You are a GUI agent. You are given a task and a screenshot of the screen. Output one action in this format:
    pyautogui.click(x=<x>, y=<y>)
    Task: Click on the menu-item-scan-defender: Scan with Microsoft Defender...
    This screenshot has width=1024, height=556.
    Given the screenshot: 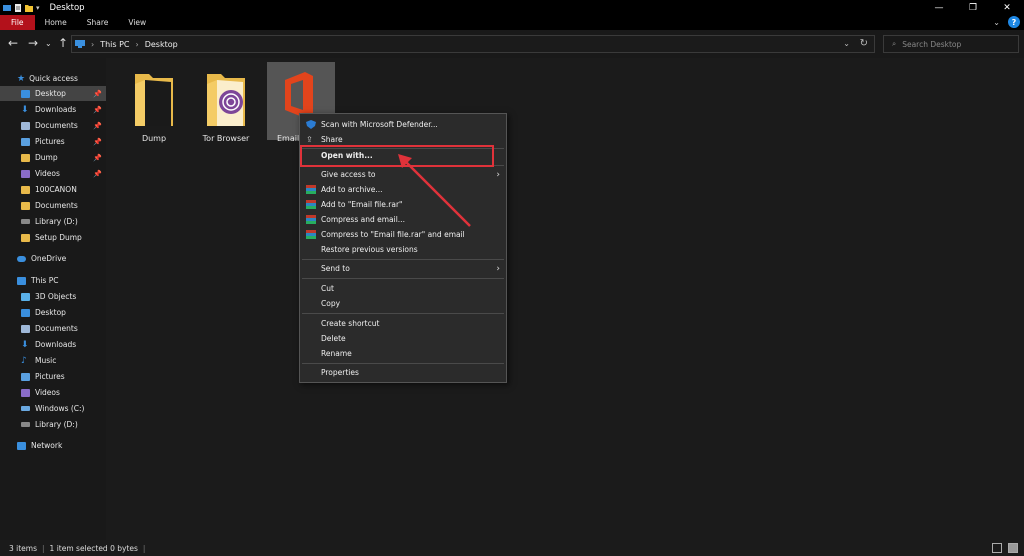 What is the action you would take?
    pyautogui.click(x=403, y=124)
    